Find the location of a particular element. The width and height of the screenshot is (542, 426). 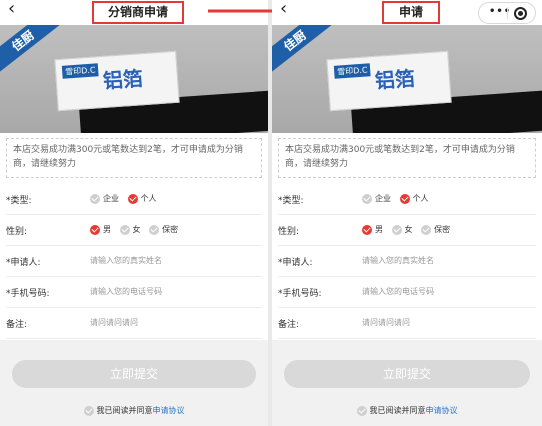

page-title: 分销商申请 is located at coordinates (138, 12).